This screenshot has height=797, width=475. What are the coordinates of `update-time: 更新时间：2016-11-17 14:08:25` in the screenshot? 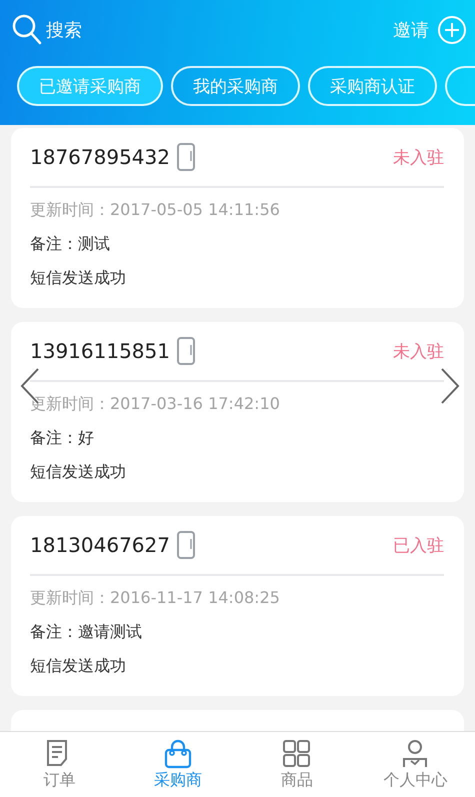 It's located at (155, 598).